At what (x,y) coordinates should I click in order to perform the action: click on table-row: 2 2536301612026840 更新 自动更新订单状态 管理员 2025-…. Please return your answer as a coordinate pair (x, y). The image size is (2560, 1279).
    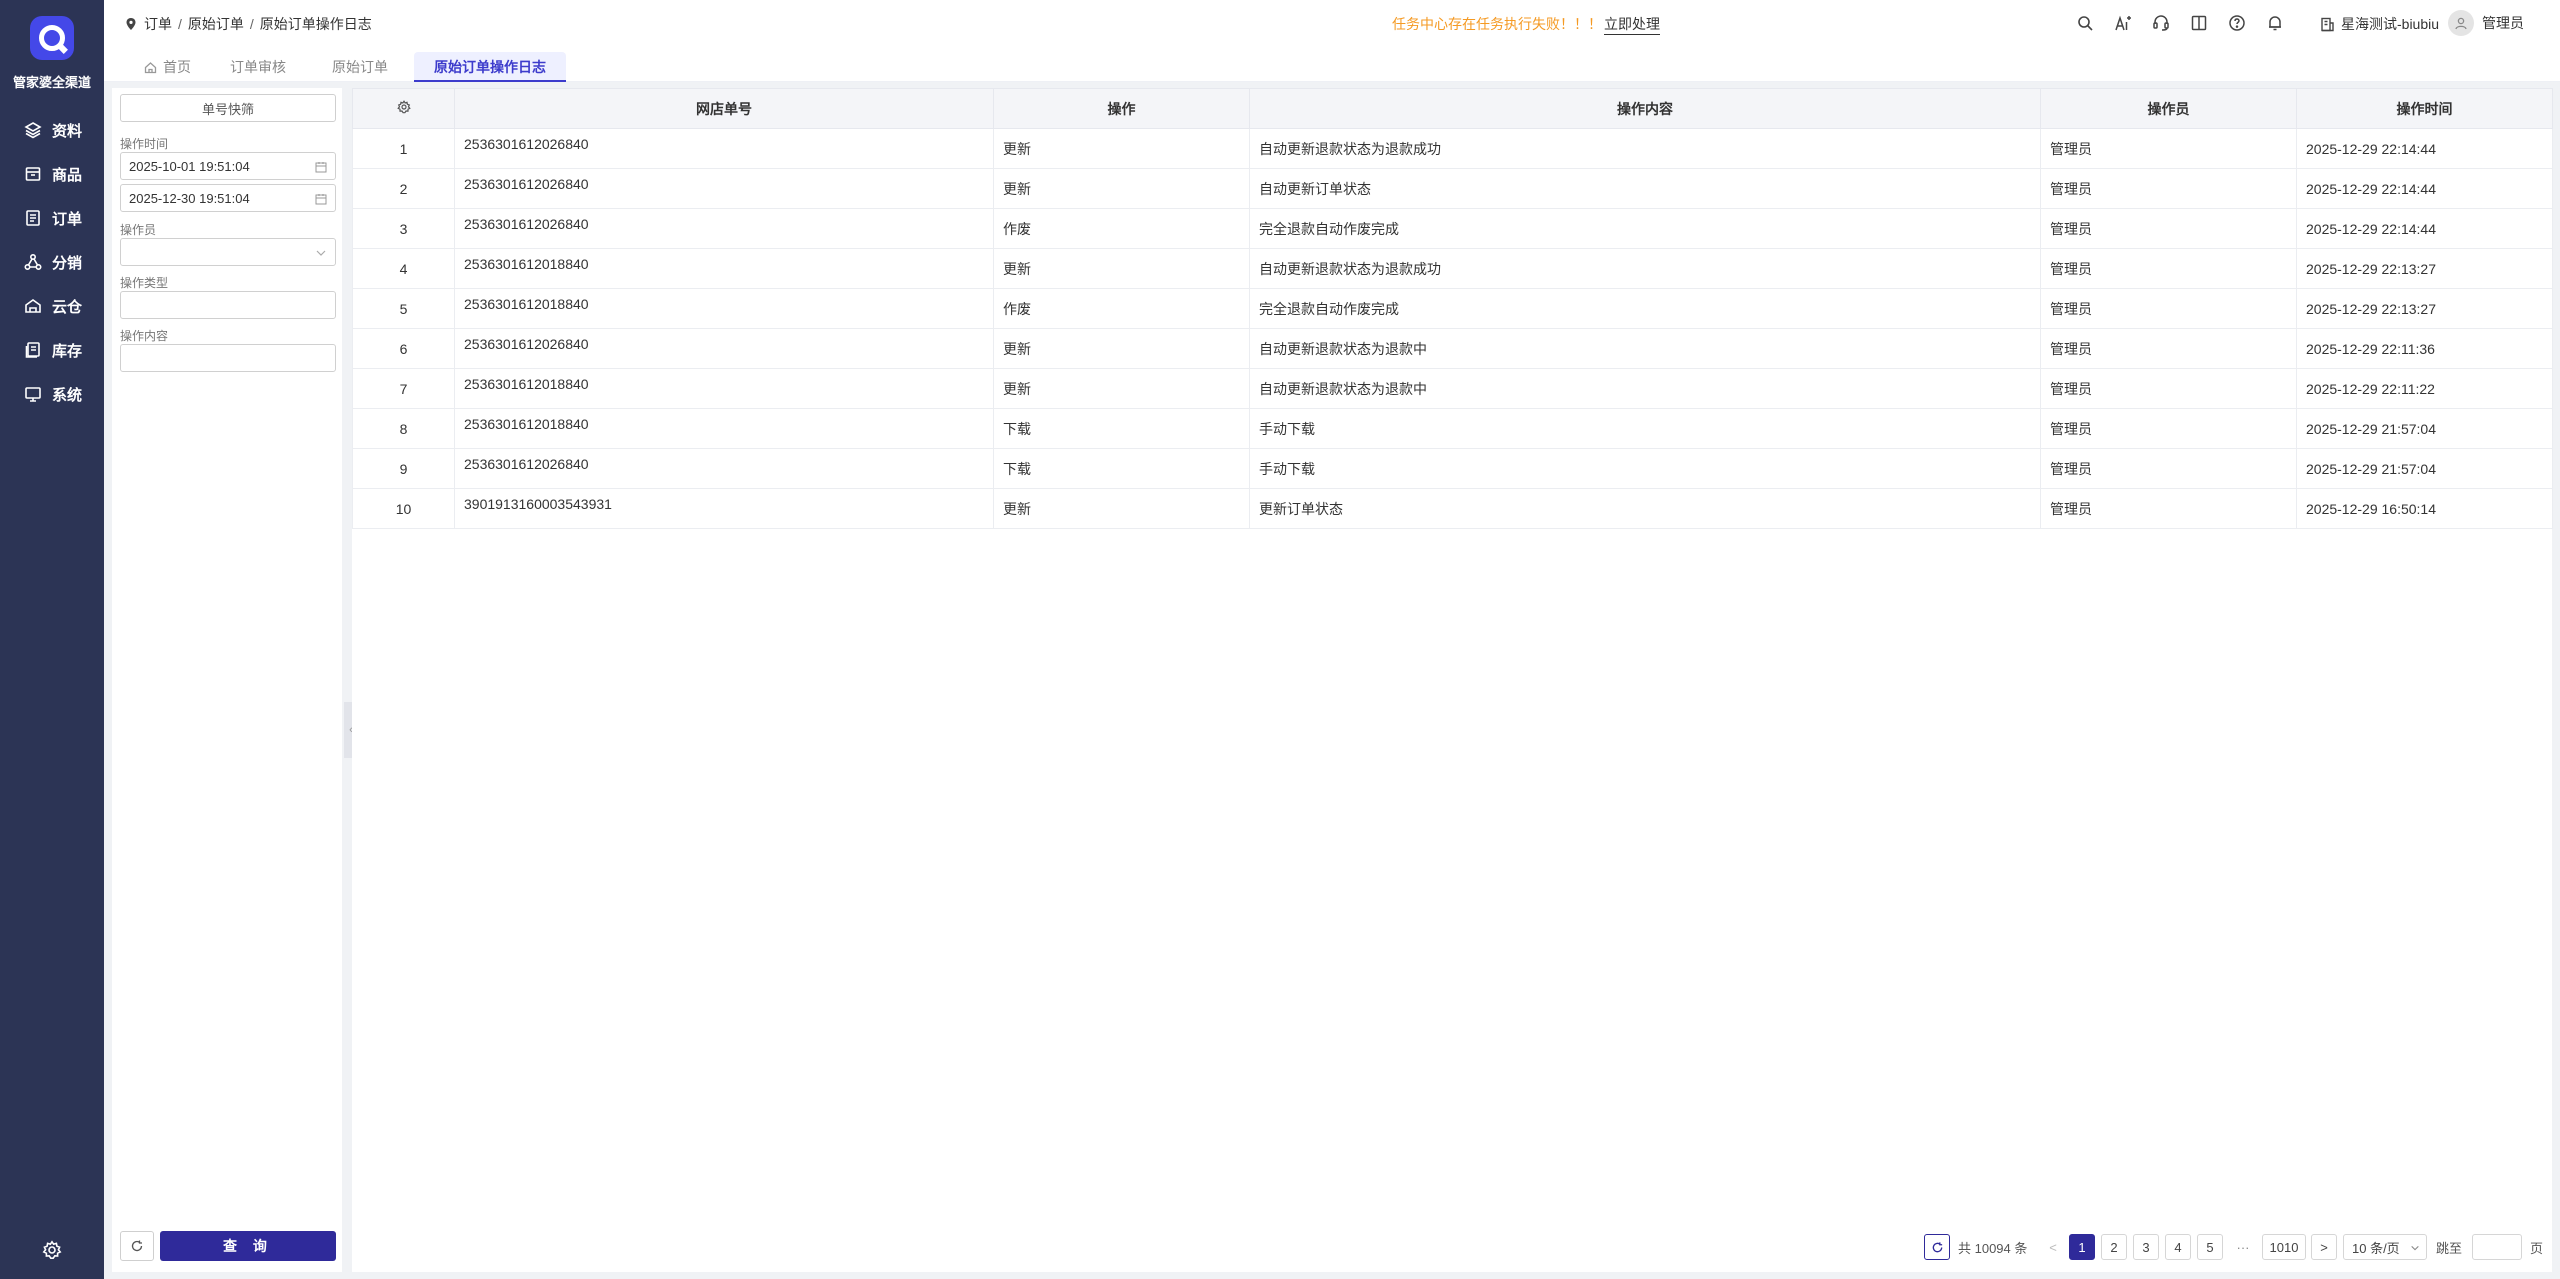
    Looking at the image, I should click on (1452, 188).